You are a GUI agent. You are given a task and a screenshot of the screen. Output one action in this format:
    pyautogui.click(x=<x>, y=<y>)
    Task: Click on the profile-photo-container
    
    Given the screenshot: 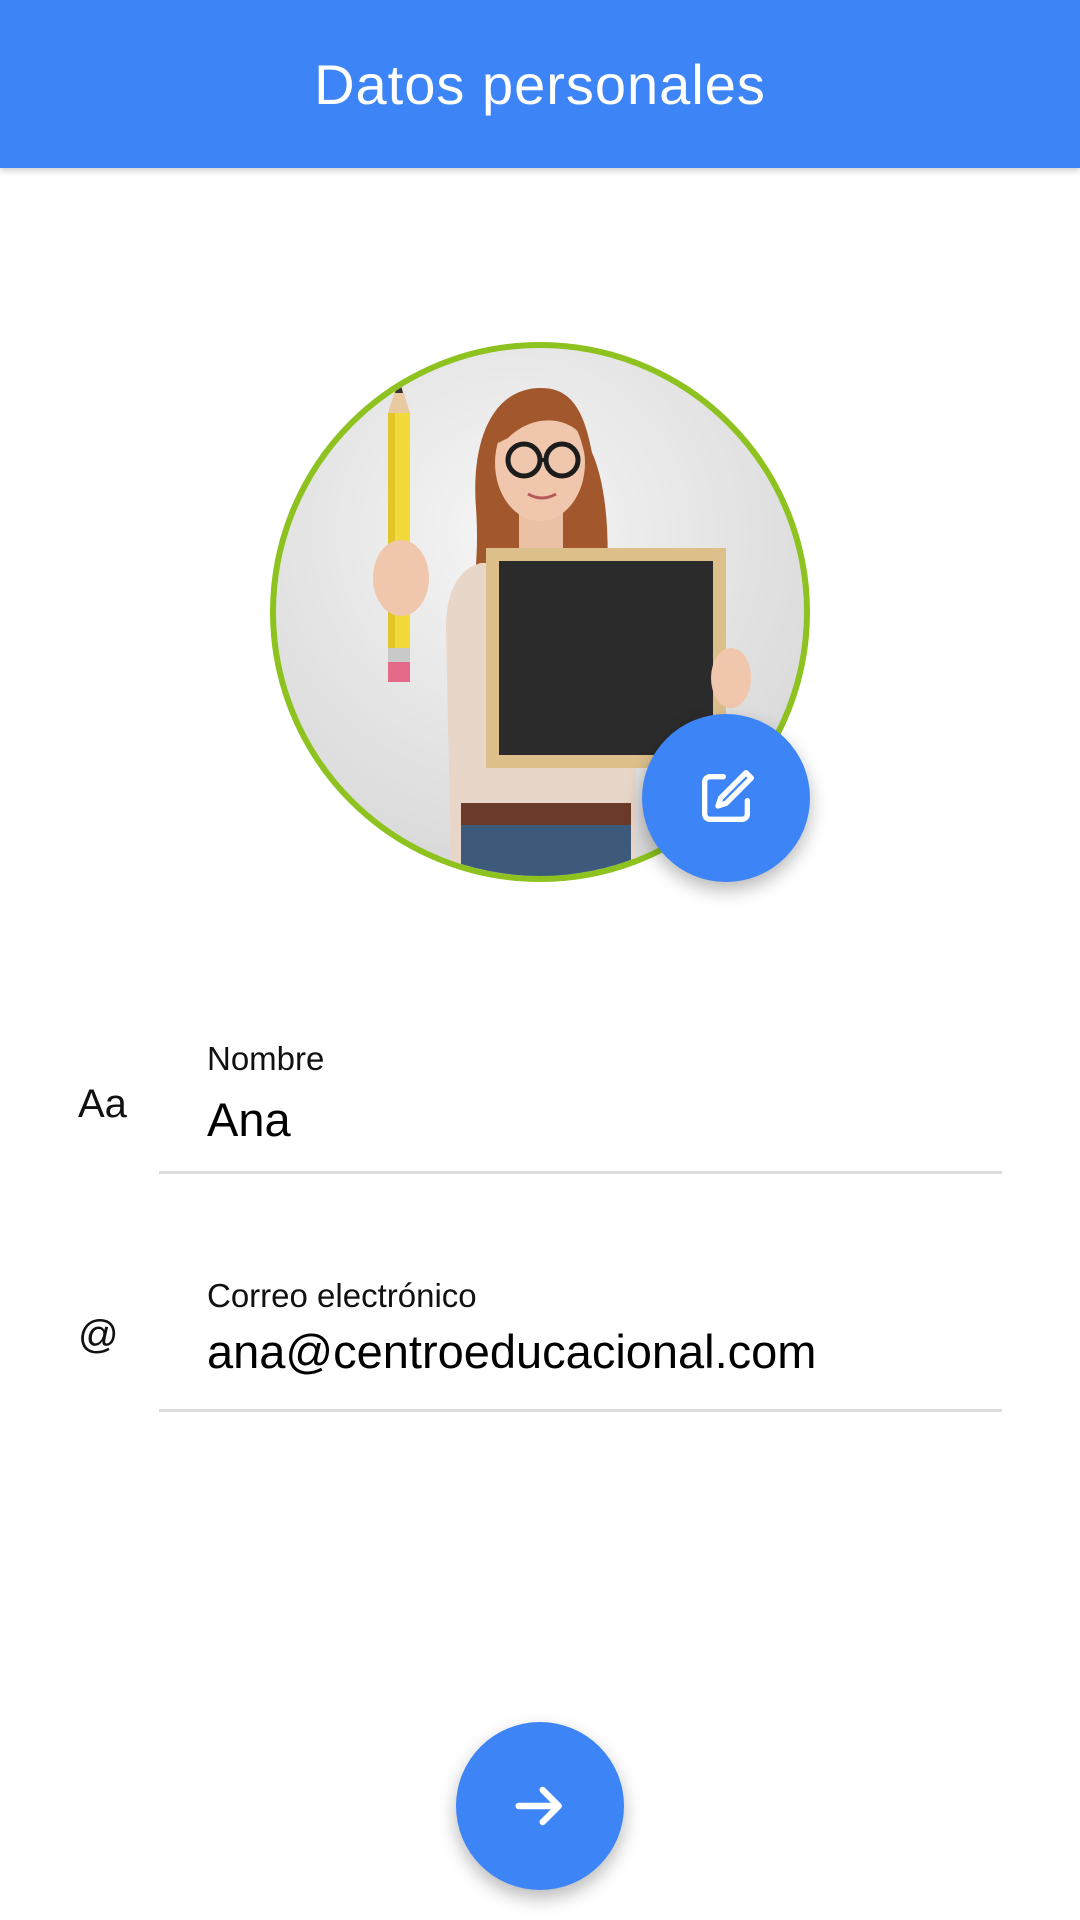 What is the action you would take?
    pyautogui.click(x=540, y=612)
    